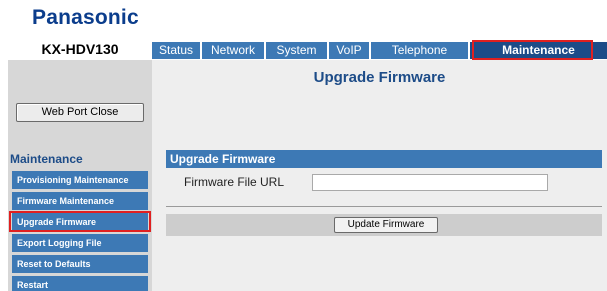 Image resolution: width=607 pixels, height=291 pixels. I want to click on divider, so click(384, 206).